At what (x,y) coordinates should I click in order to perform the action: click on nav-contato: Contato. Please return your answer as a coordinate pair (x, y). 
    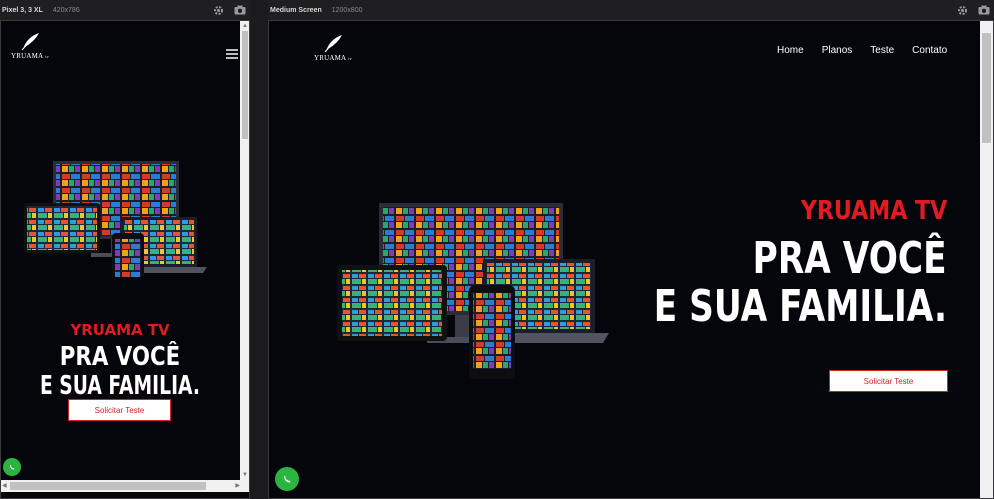
    Looking at the image, I should click on (929, 50).